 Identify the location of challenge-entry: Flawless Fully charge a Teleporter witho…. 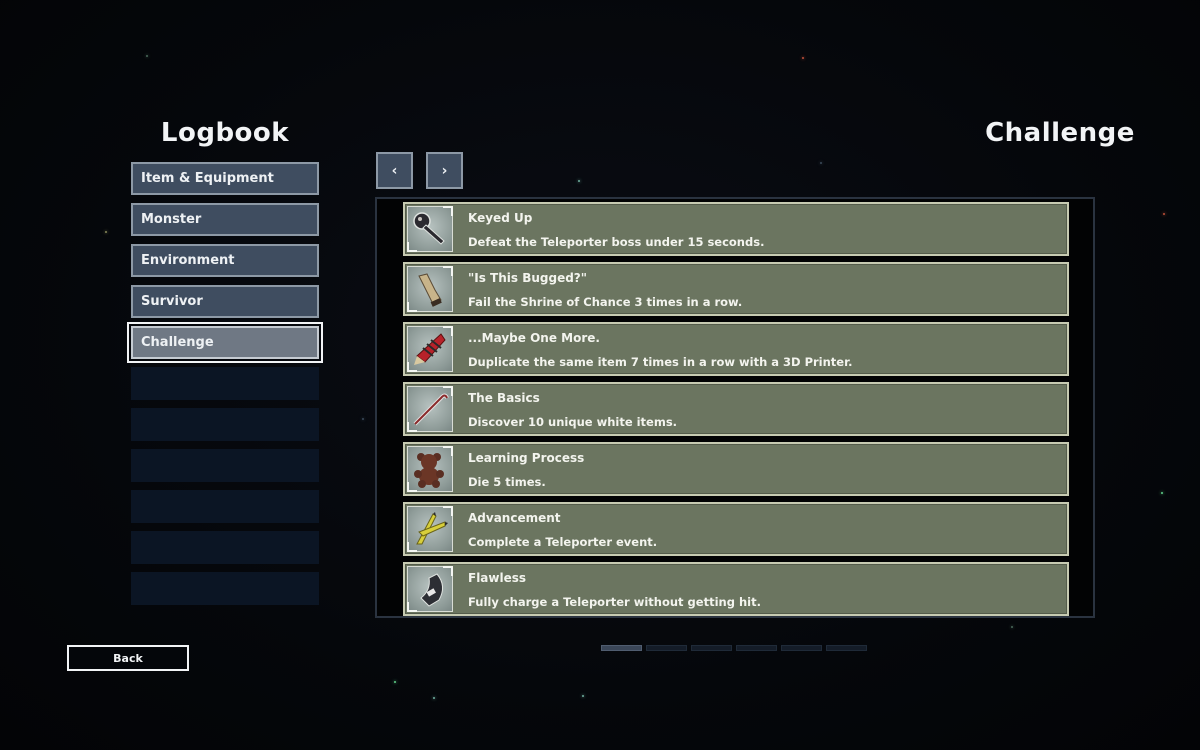
(736, 589).